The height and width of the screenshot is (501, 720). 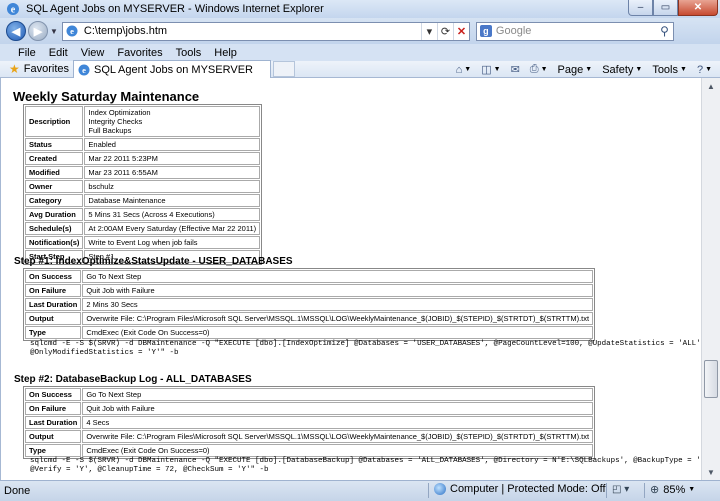 I want to click on tab-title: SQL Agent Jobs on MYSERVER, so click(x=173, y=69).